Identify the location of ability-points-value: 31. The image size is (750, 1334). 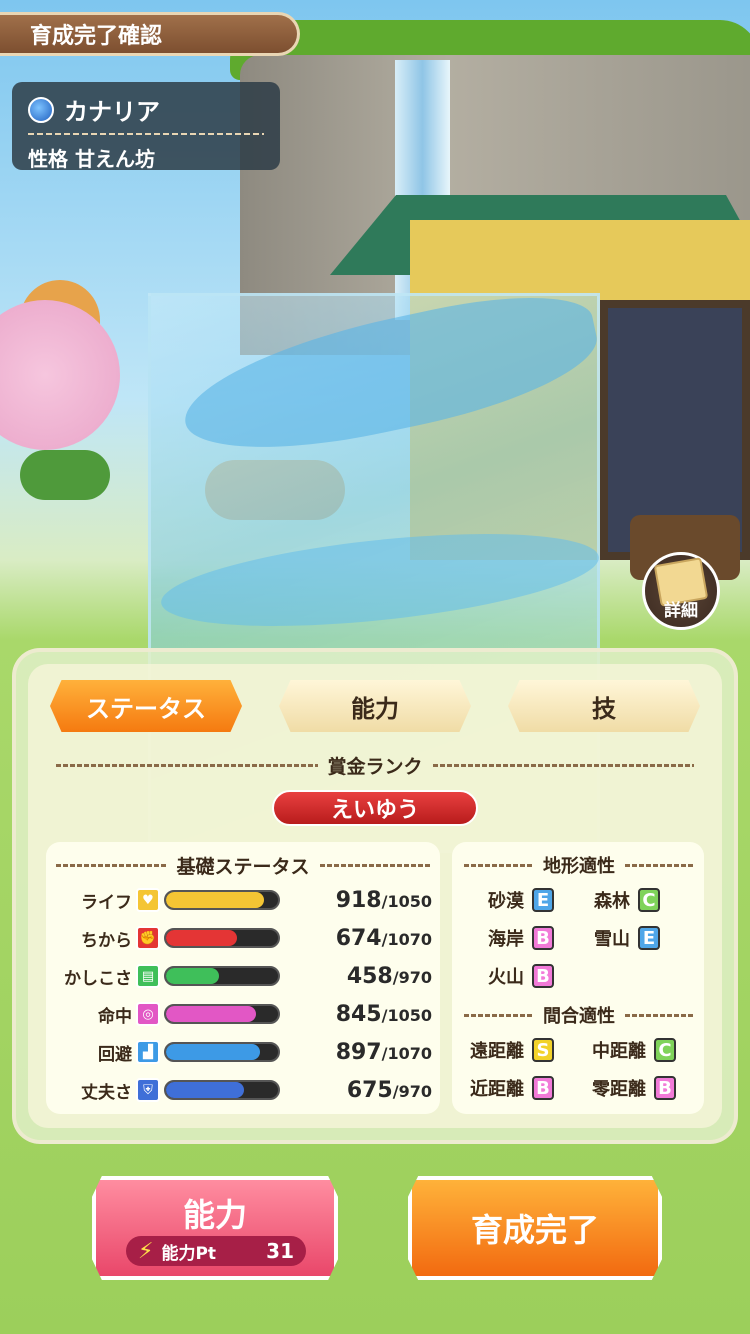
(280, 1251).